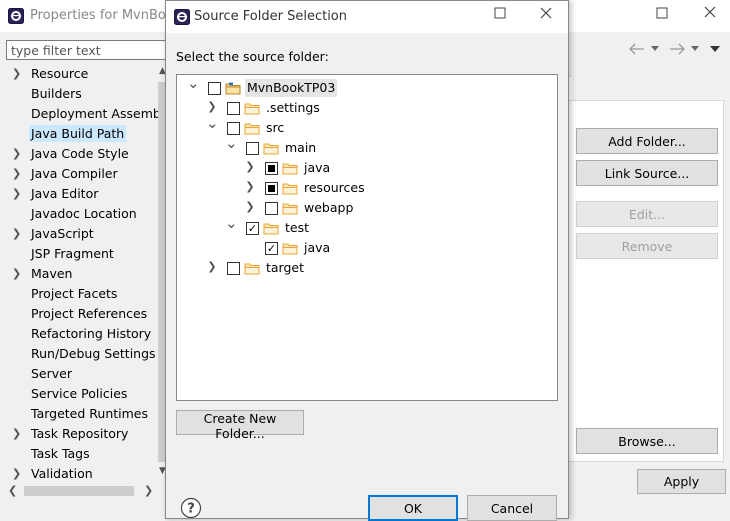 This screenshot has height=521, width=730. What do you see at coordinates (79, 374) in the screenshot?
I see `nav-item: Server` at bounding box center [79, 374].